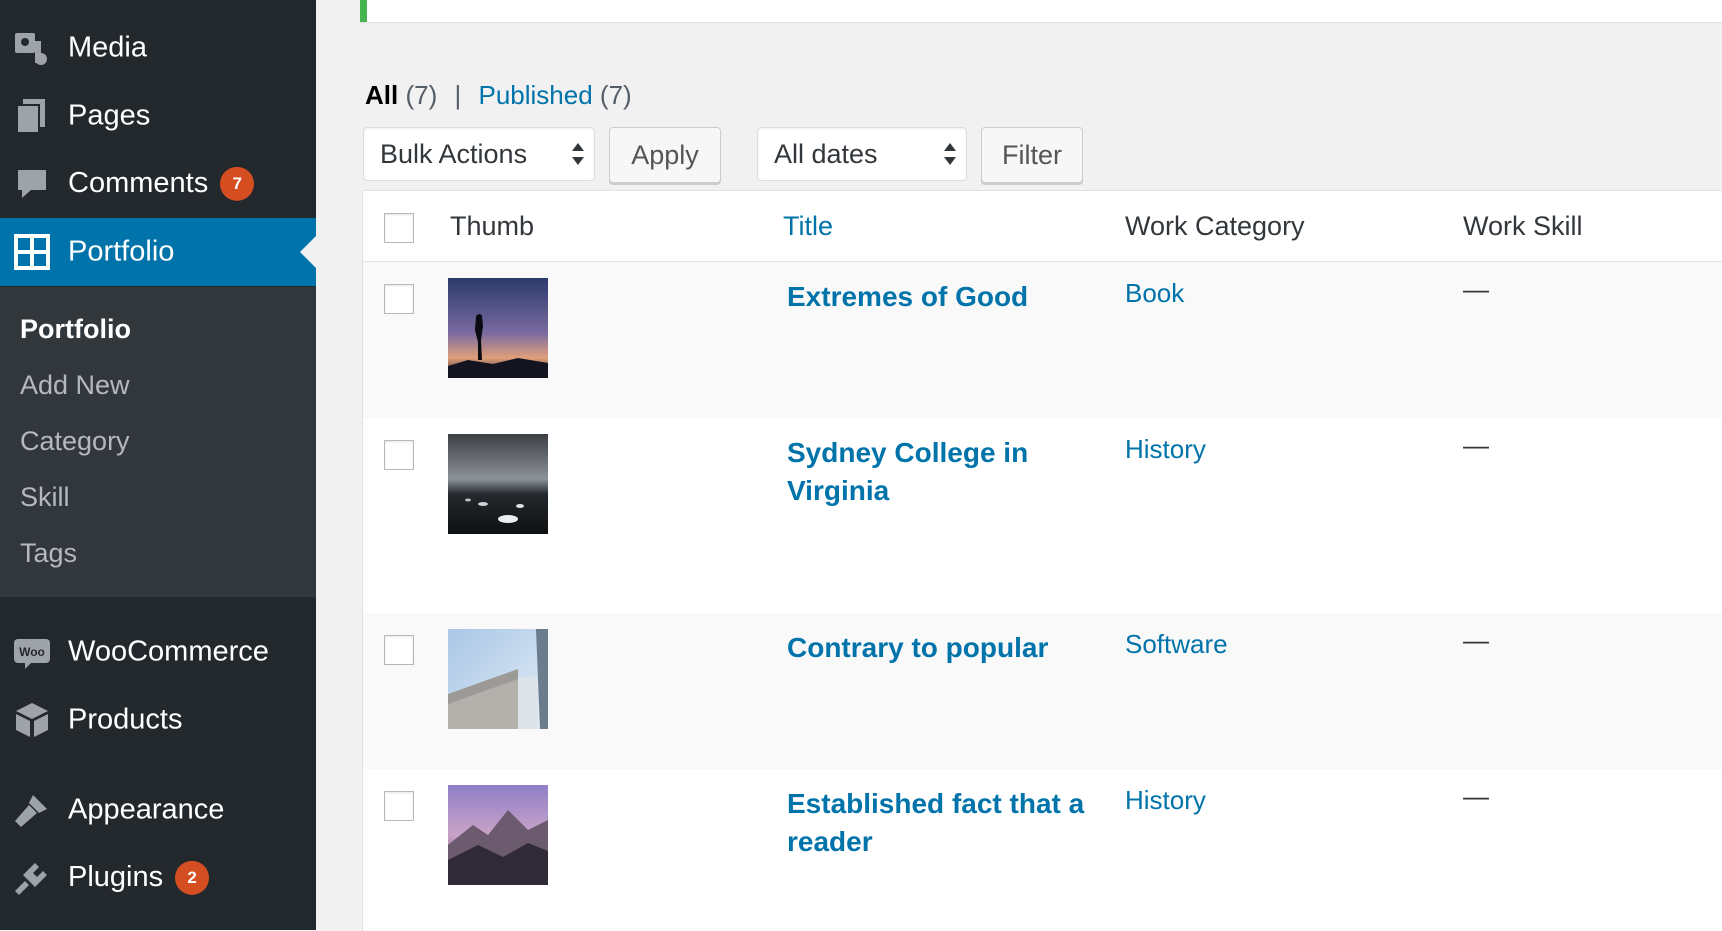 This screenshot has height=931, width=1722. I want to click on menu-item-pages: Pages, so click(158, 116).